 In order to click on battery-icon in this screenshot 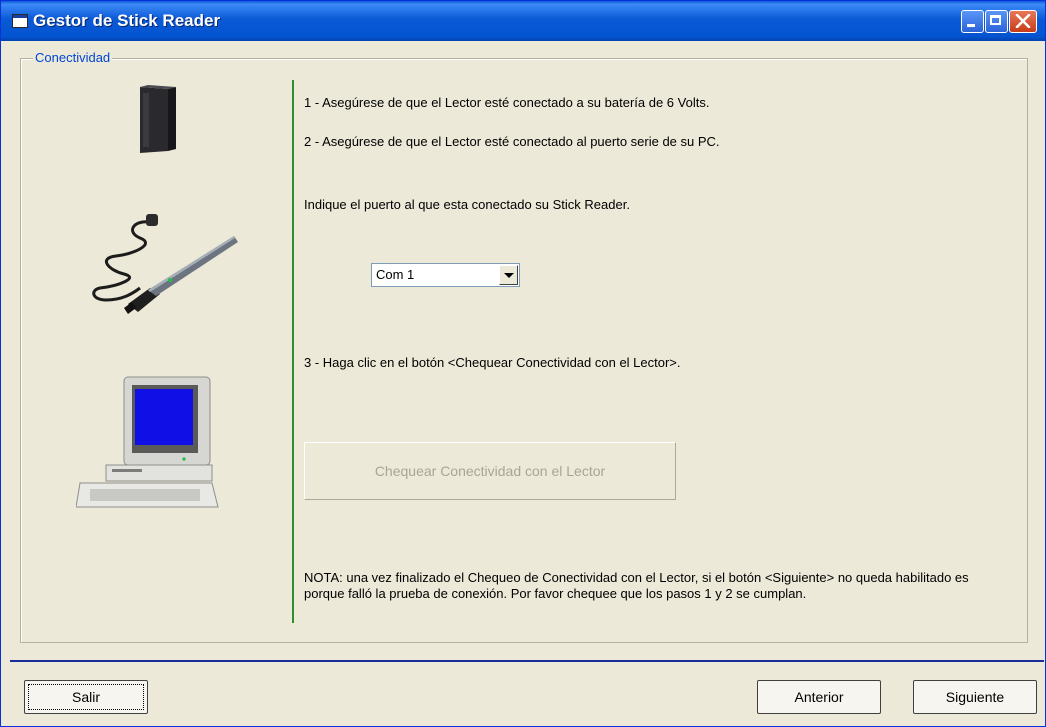, I will do `click(158, 119)`.